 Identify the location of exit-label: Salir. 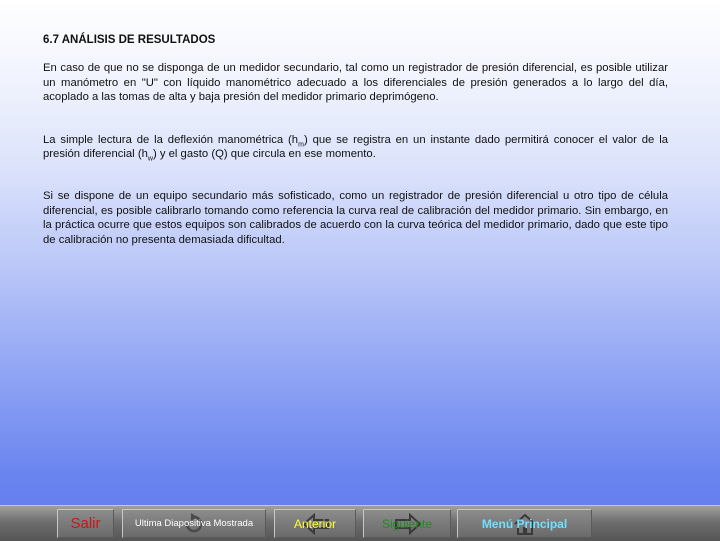
(85, 523).